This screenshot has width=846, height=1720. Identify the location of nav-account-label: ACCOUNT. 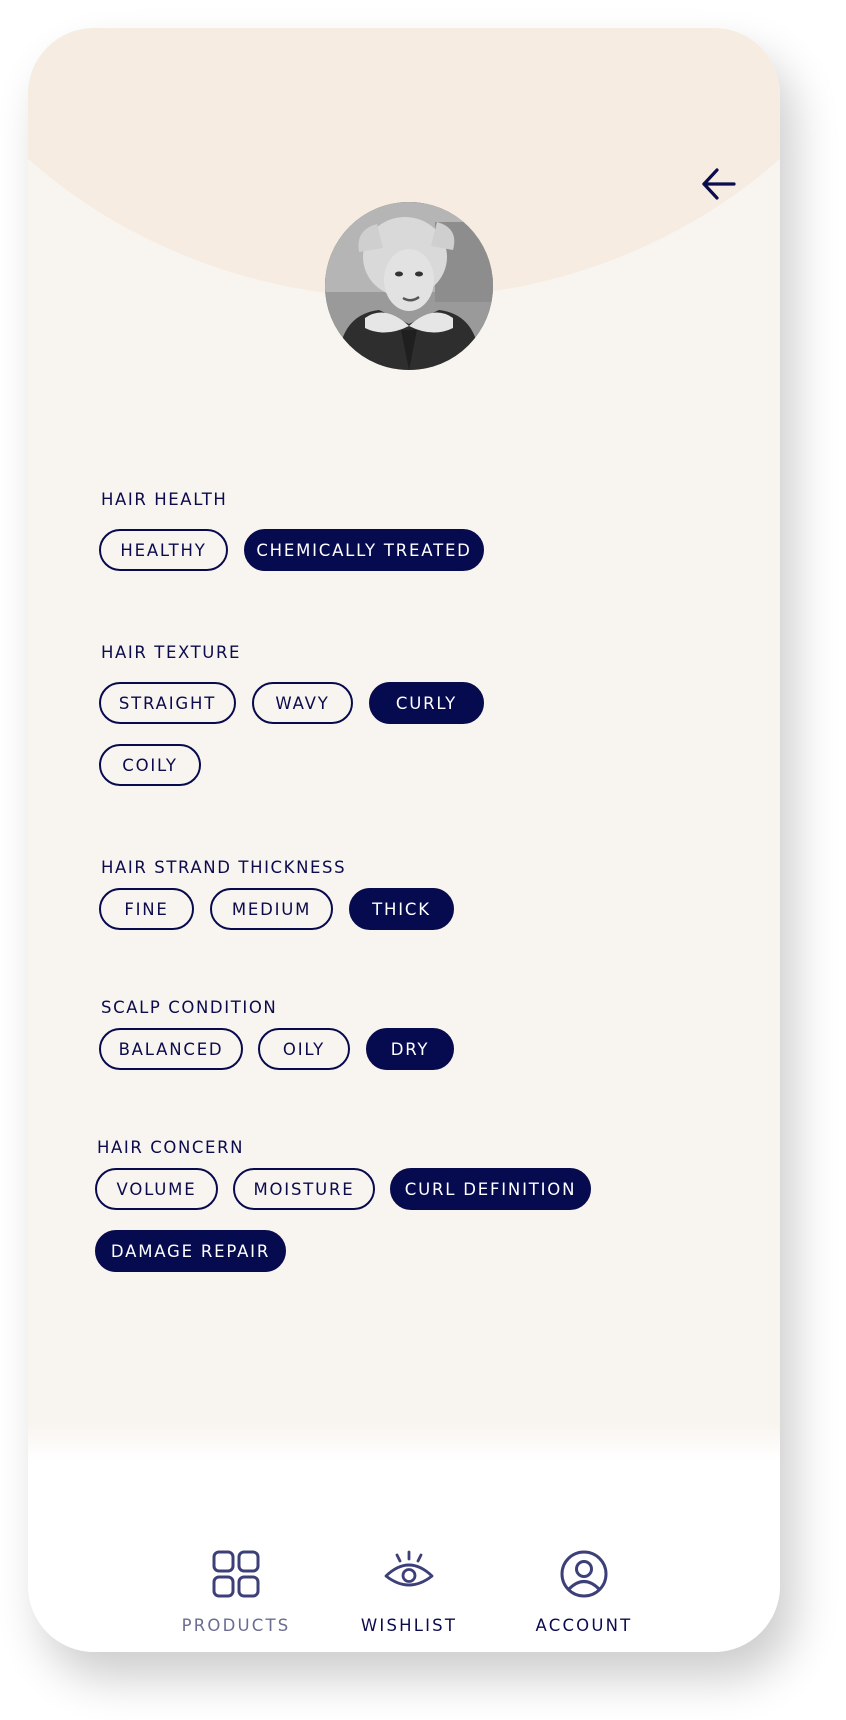
(584, 1625).